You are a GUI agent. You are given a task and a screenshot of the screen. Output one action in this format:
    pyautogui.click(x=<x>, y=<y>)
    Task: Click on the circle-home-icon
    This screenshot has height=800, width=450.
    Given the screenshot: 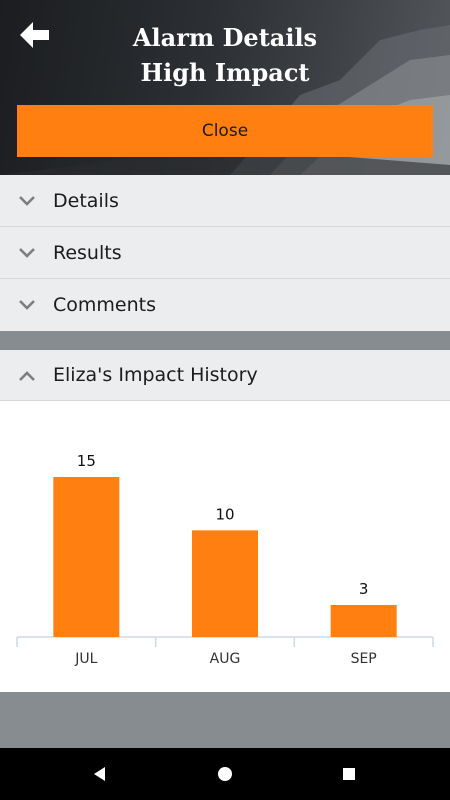 What is the action you would take?
    pyautogui.click(x=225, y=774)
    